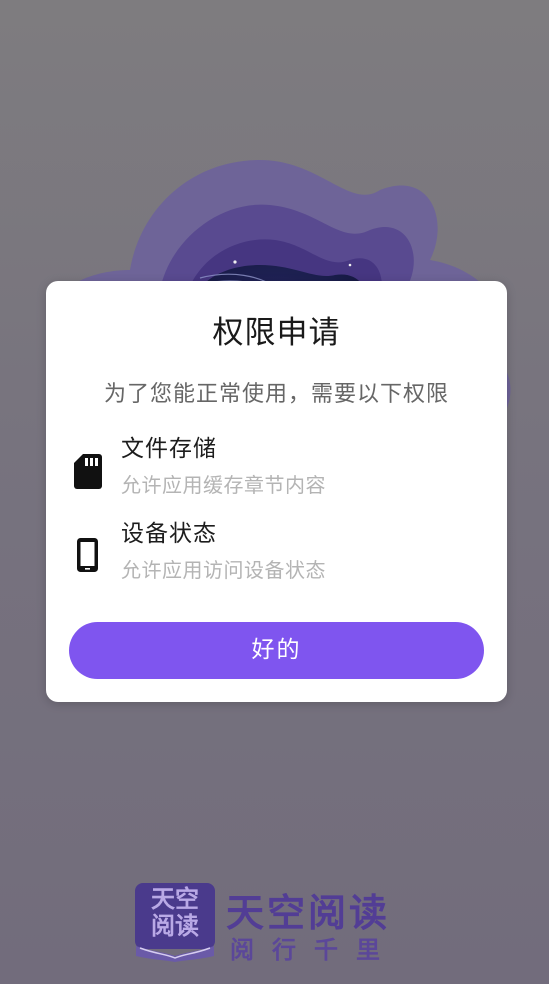 The width and height of the screenshot is (549, 984). What do you see at coordinates (276, 394) in the screenshot?
I see `dialog-subtitle: 为了您能正常使用，需要以下权限` at bounding box center [276, 394].